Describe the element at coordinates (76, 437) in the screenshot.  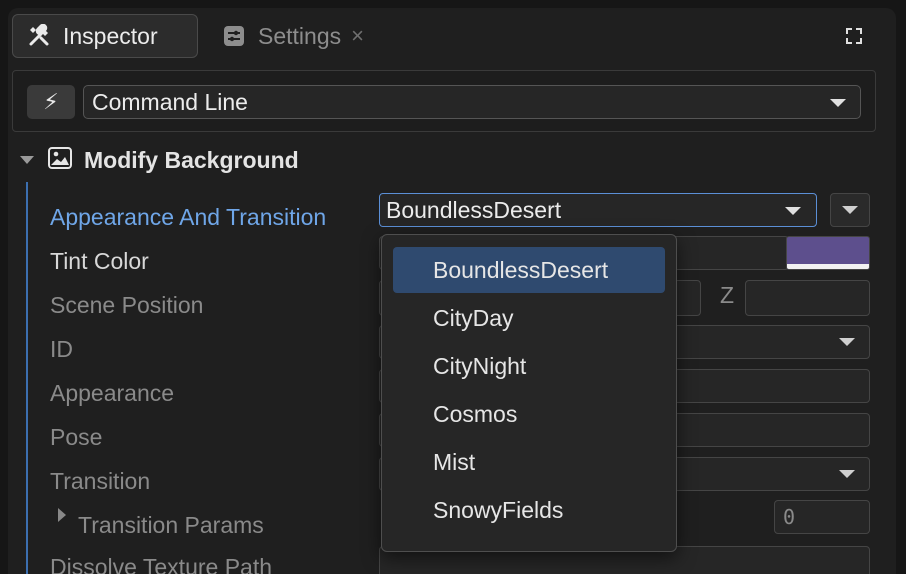
I see `pose-label: Pose` at that location.